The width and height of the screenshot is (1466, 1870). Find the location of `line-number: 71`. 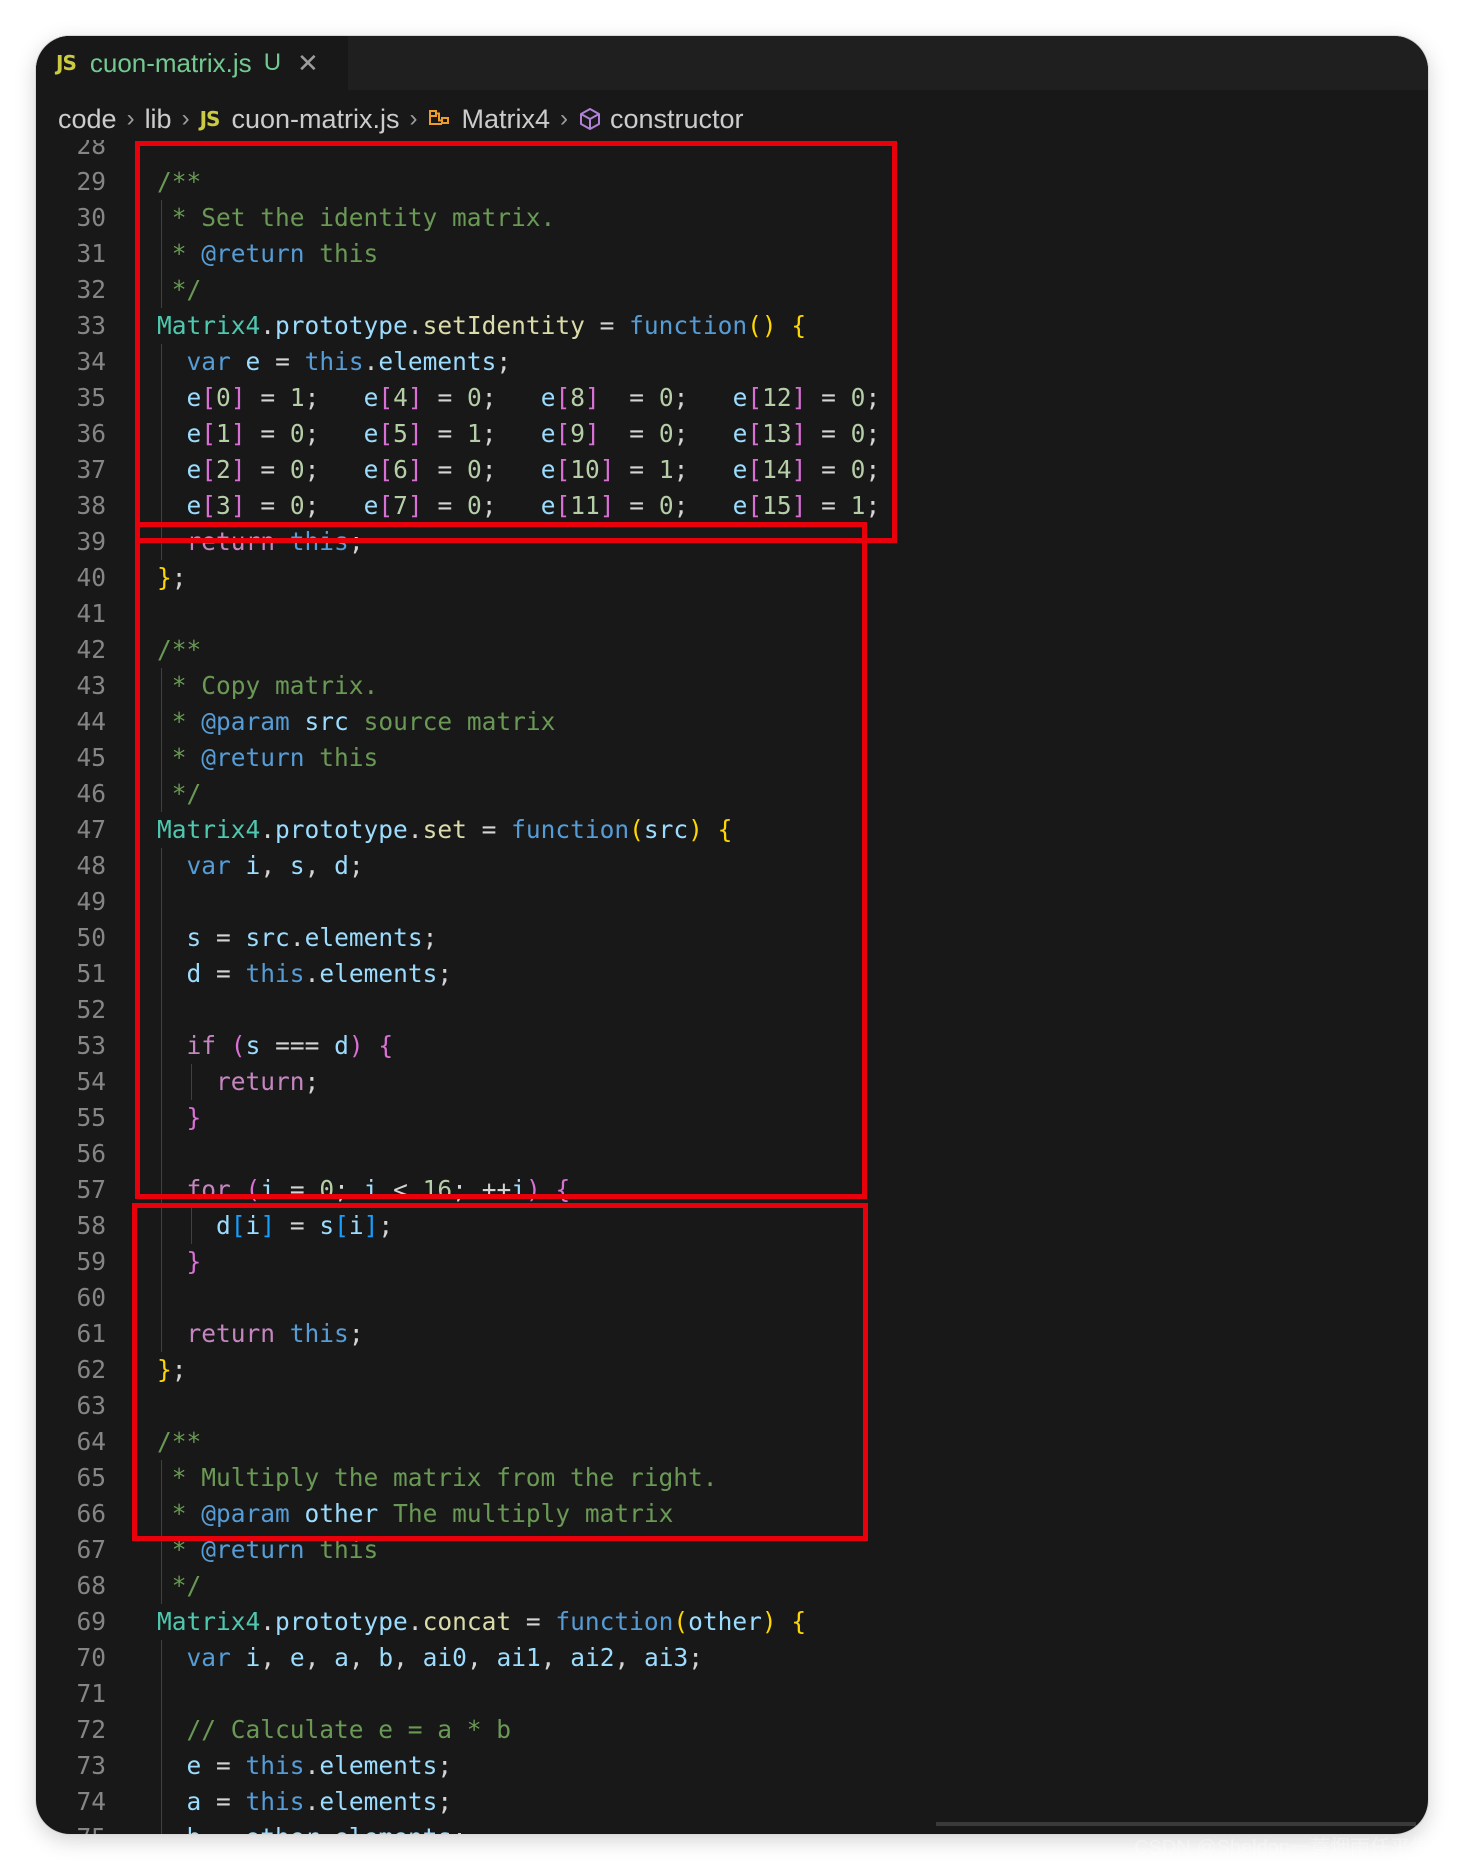

line-number: 71 is located at coordinates (71, 1694).